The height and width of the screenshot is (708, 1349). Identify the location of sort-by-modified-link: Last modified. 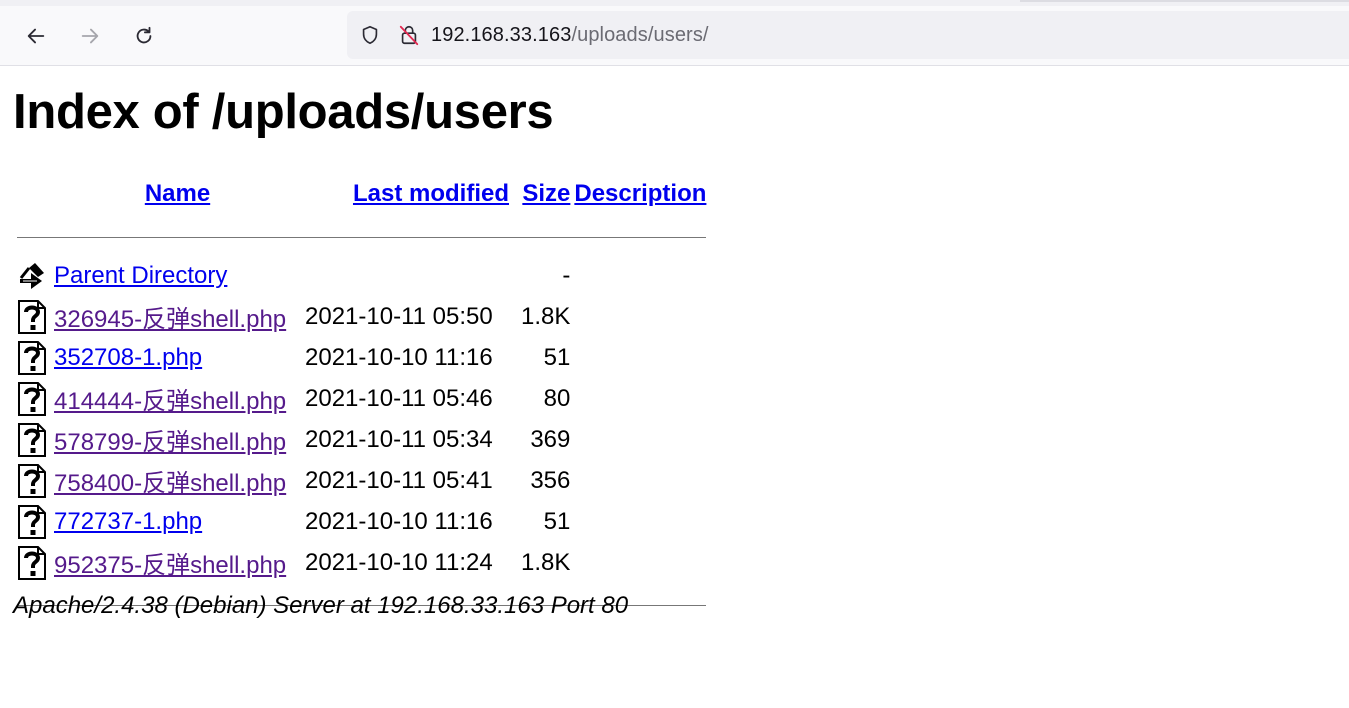
(431, 193).